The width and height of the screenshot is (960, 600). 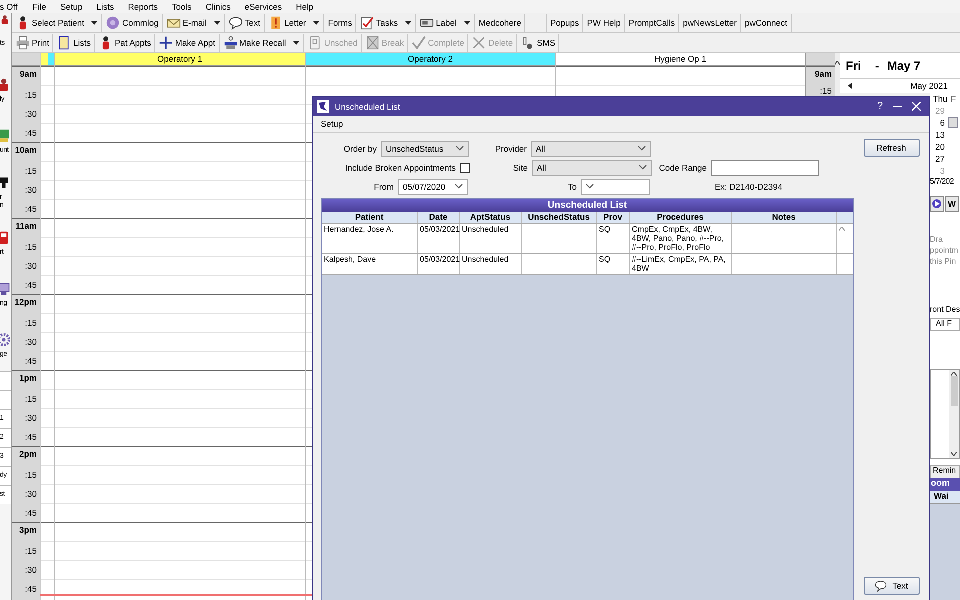 What do you see at coordinates (133, 23) in the screenshot?
I see `toolbar-button: Commlog` at bounding box center [133, 23].